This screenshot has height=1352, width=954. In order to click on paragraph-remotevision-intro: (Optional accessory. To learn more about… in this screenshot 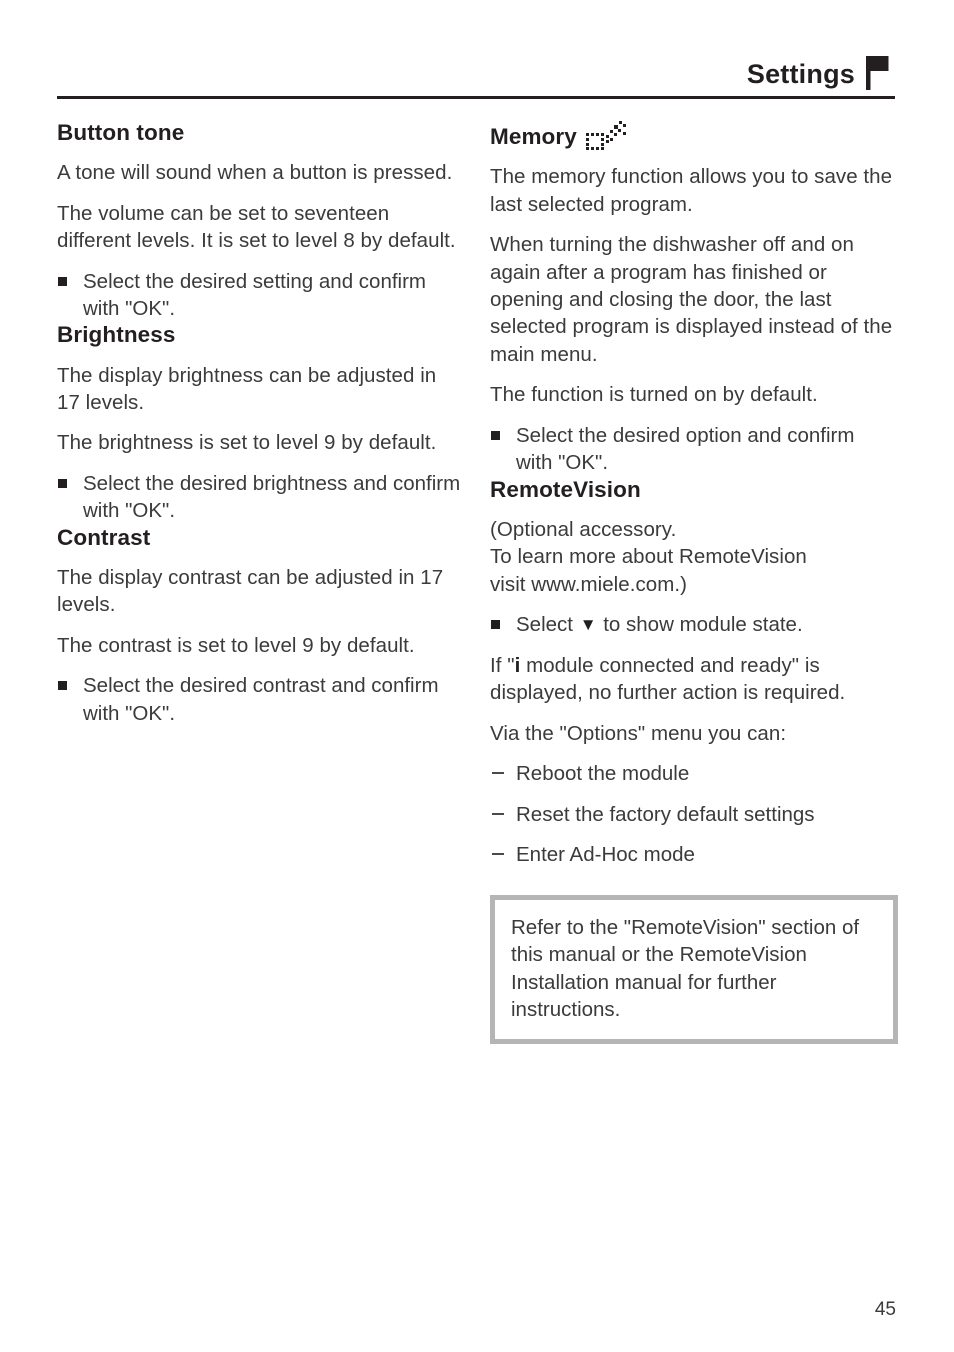, I will do `click(692, 557)`.